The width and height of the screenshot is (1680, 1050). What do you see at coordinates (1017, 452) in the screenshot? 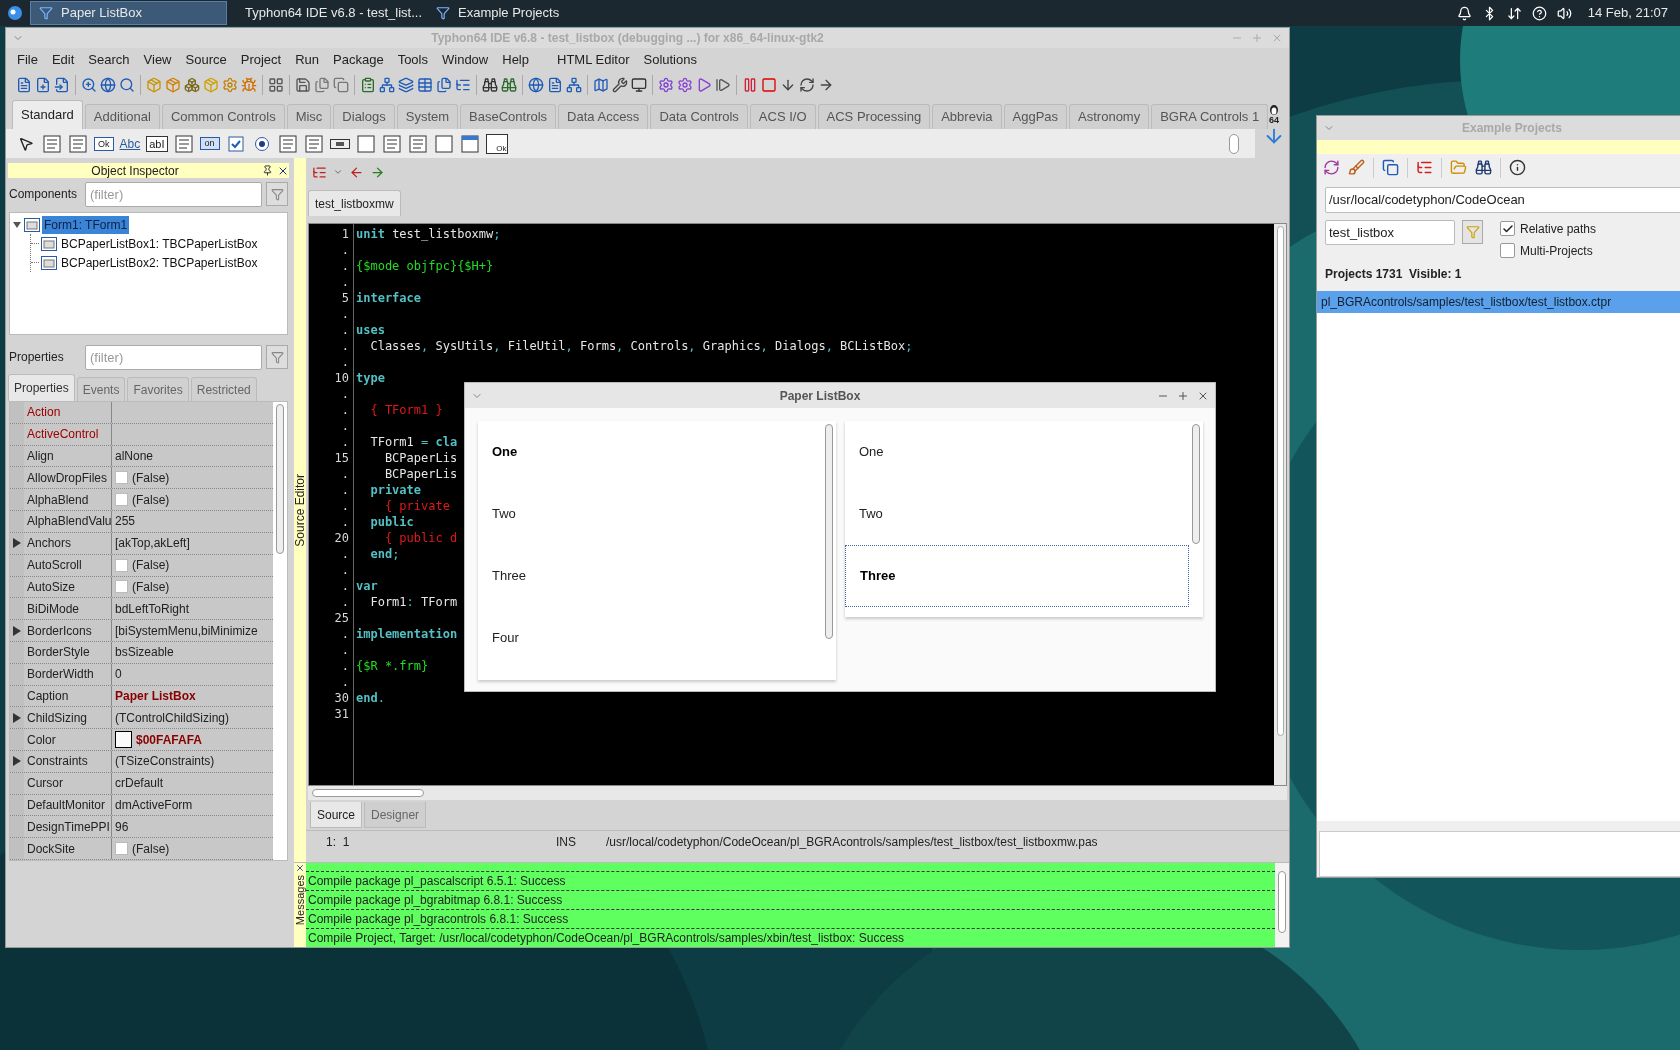
I see `list-item: One` at bounding box center [1017, 452].